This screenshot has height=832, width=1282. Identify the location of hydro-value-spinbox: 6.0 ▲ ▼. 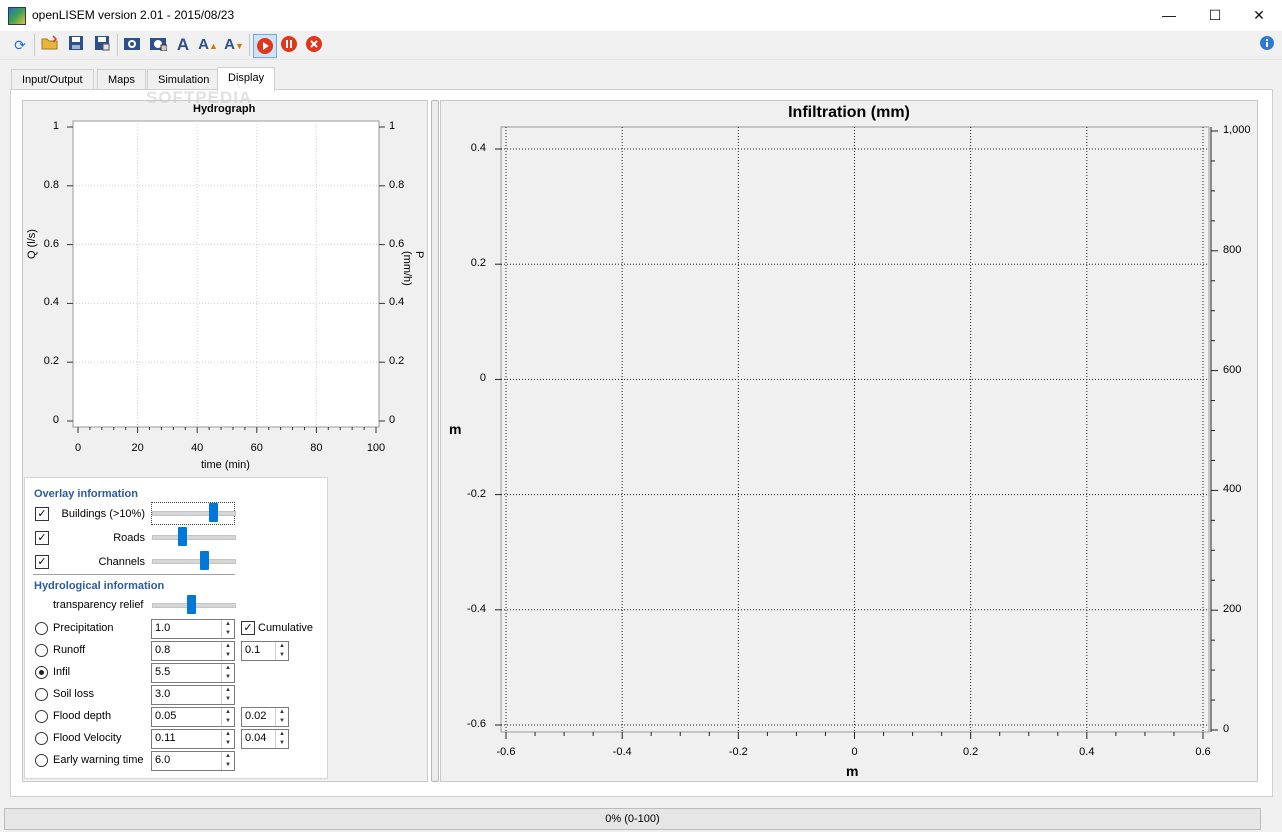
(193, 761).